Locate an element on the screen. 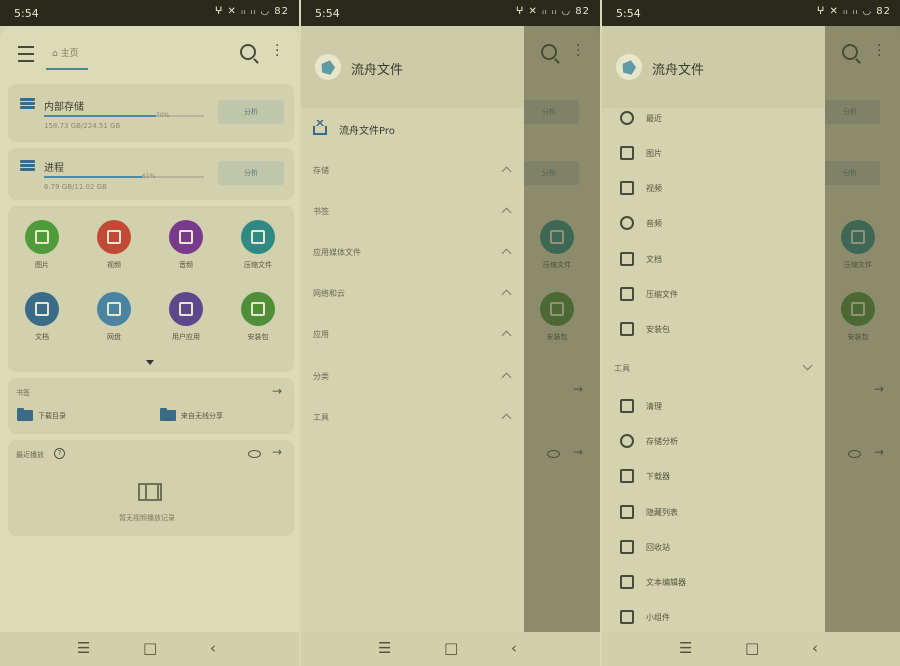 The height and width of the screenshot is (666, 900). menu-icon is located at coordinates (26, 54).